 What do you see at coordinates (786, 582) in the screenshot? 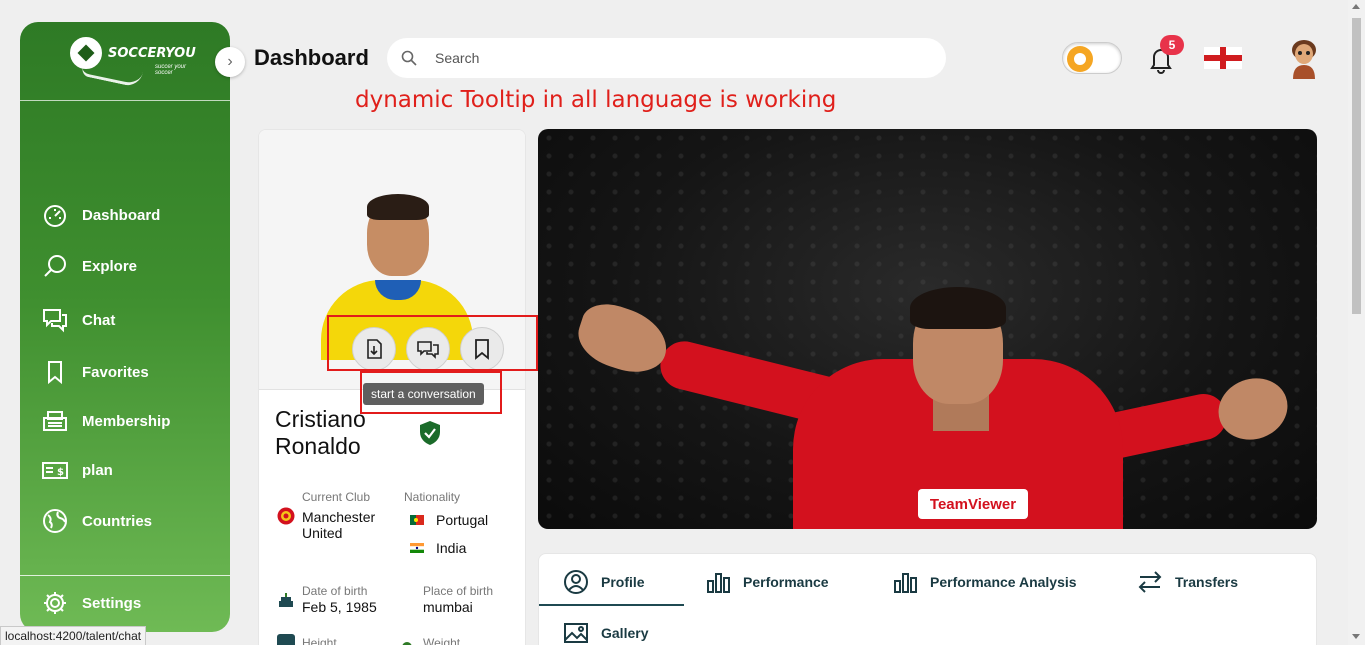
I see `tab-label: Performance` at bounding box center [786, 582].